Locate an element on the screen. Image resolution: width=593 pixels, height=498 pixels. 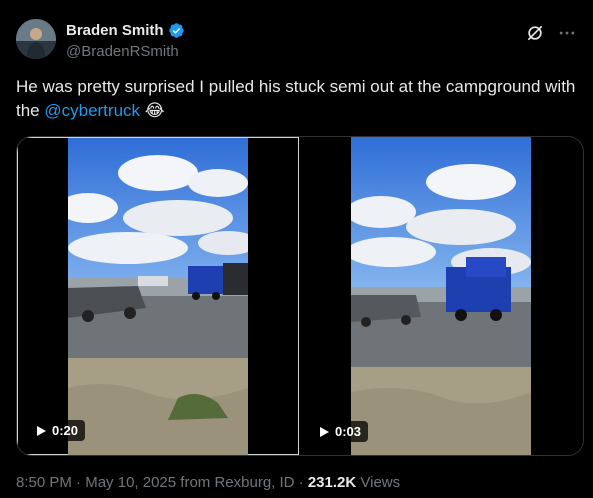
avatar is located at coordinates (36, 39).